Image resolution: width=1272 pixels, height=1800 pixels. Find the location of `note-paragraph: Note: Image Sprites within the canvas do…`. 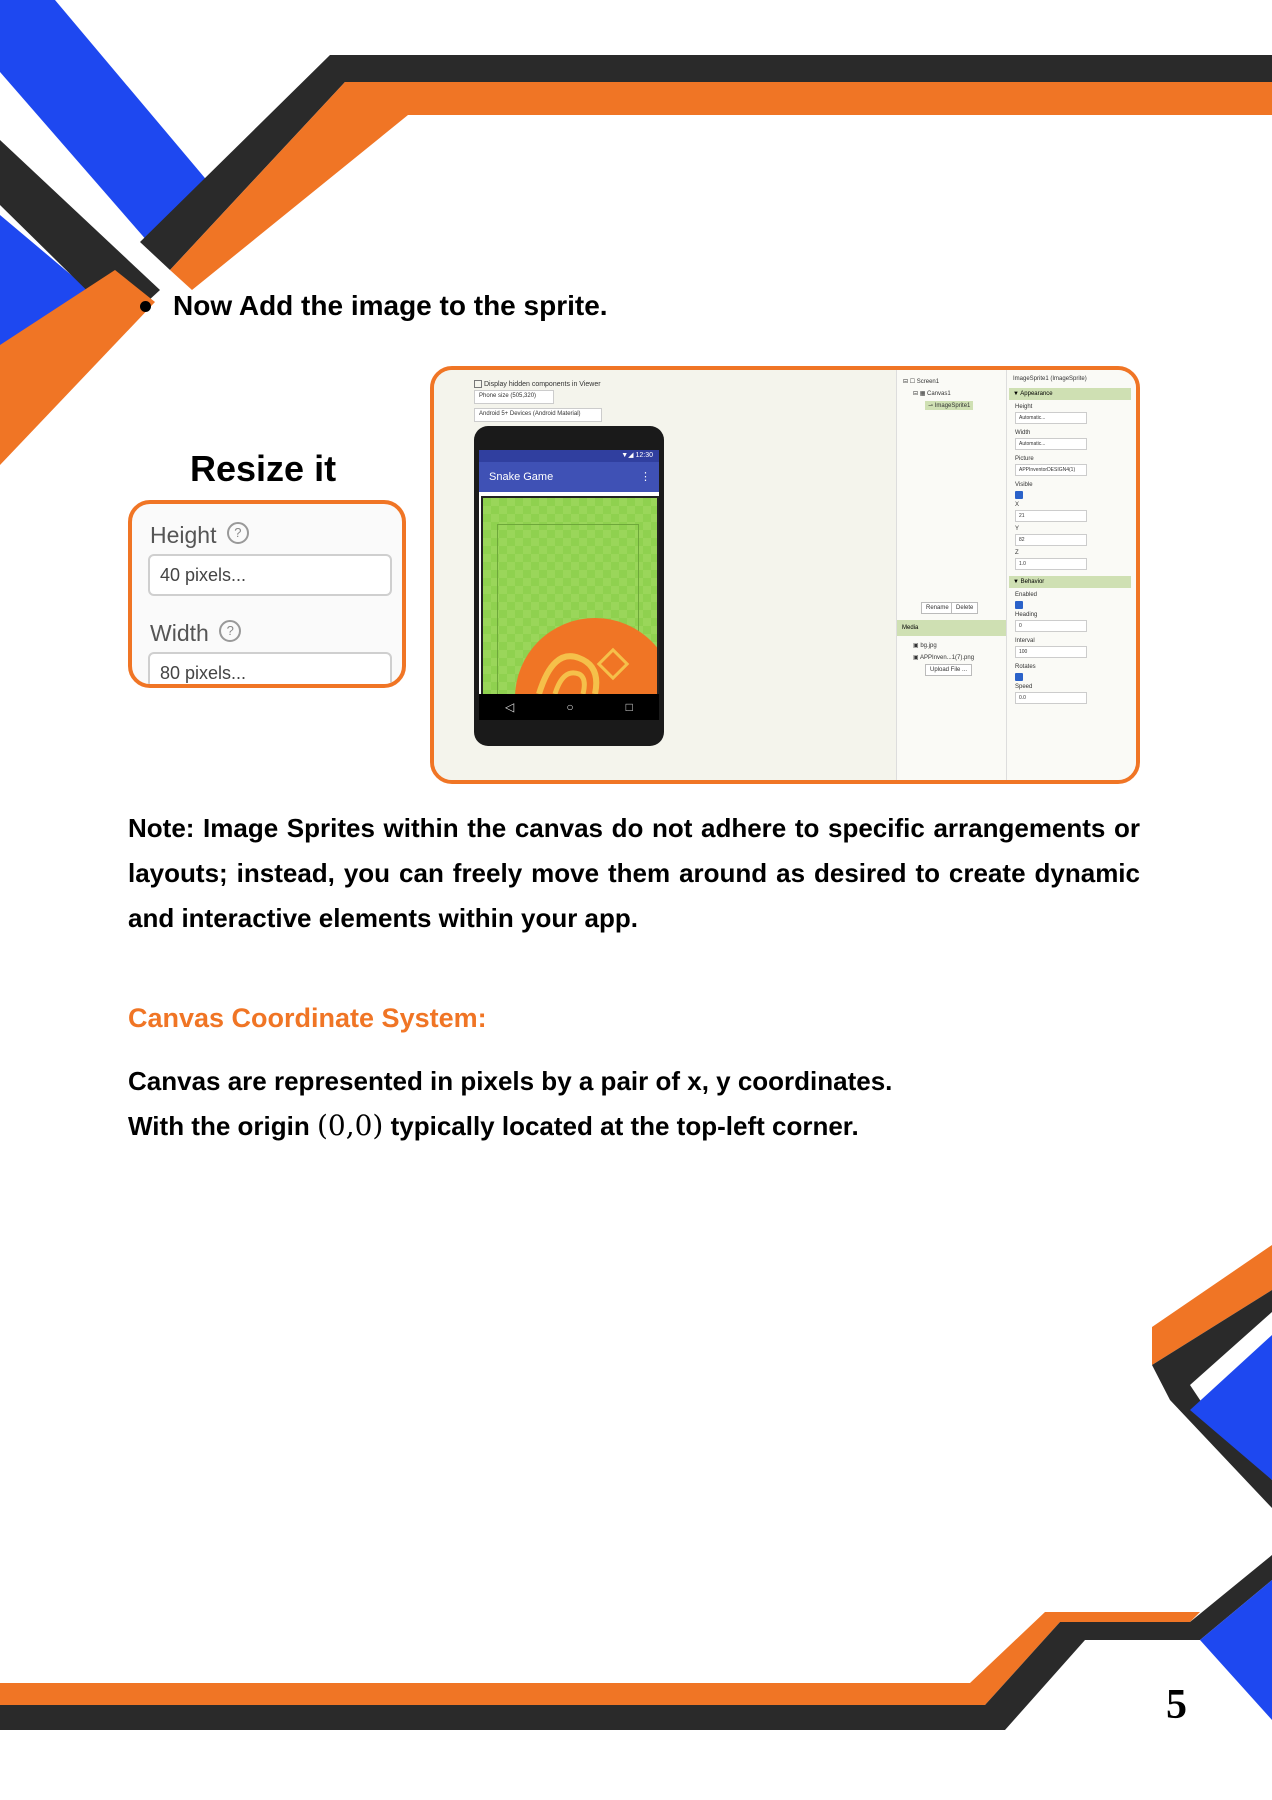

note-paragraph: Note: Image Sprites within the canvas do… is located at coordinates (634, 873).